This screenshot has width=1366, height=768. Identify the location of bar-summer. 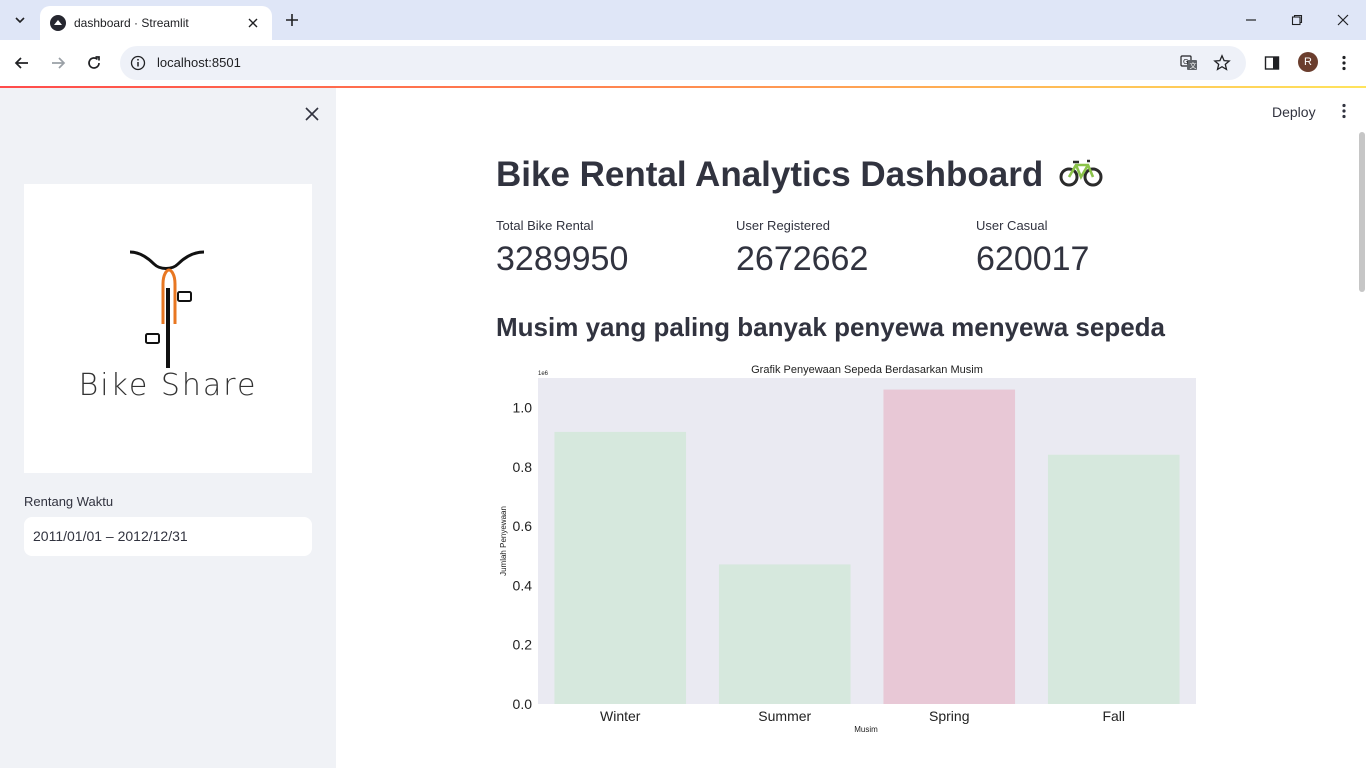
(784, 634).